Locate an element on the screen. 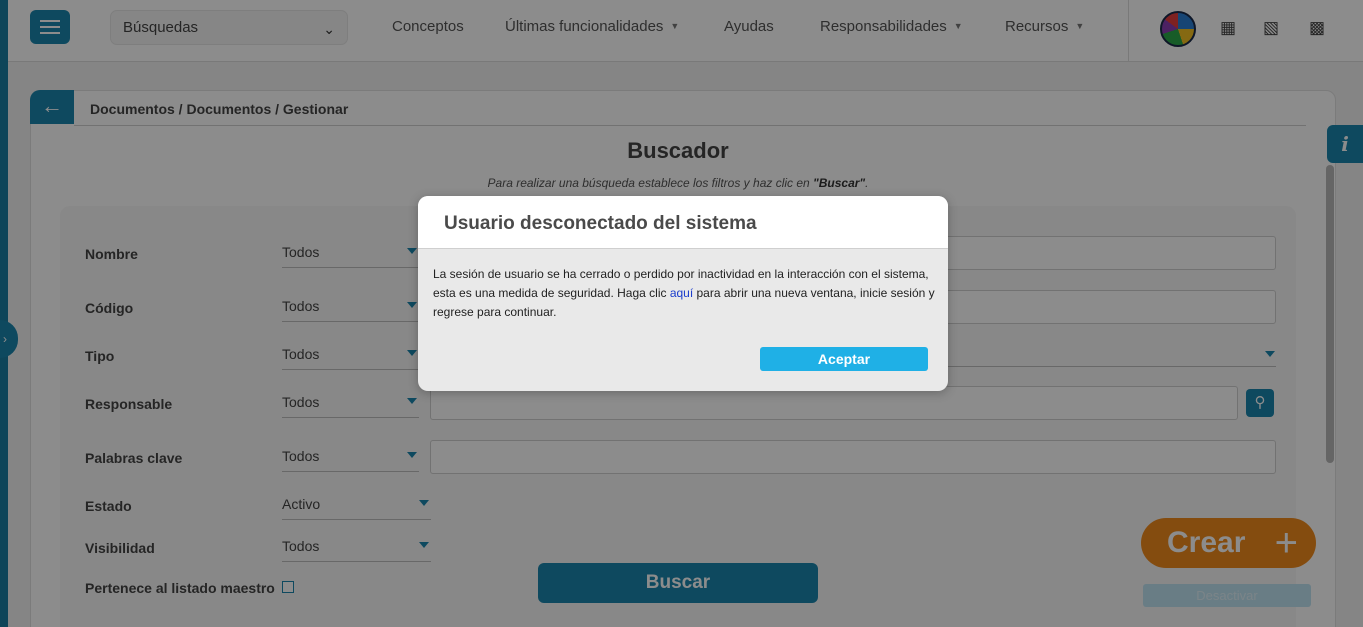 Image resolution: width=1363 pixels, height=627 pixels. new-window-link: aquí is located at coordinates (681, 293).